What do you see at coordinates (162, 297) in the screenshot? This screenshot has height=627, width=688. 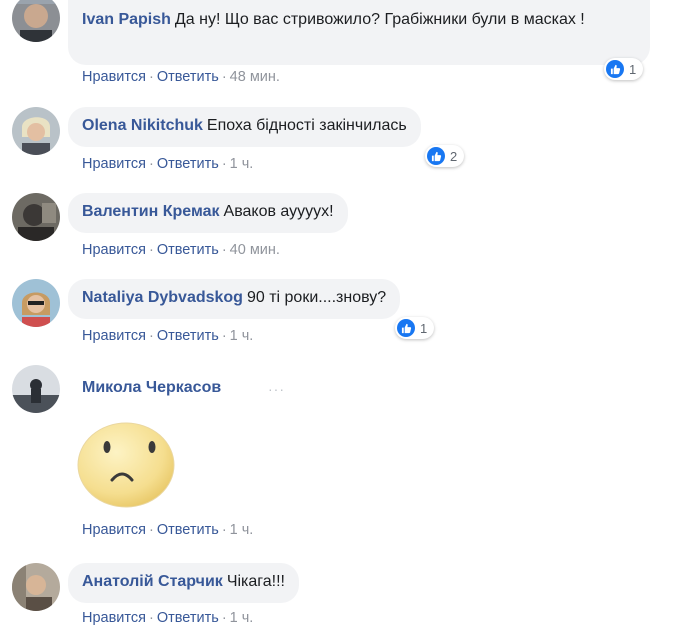 I see `comment-author: Nataliya Dybvadskog` at bounding box center [162, 297].